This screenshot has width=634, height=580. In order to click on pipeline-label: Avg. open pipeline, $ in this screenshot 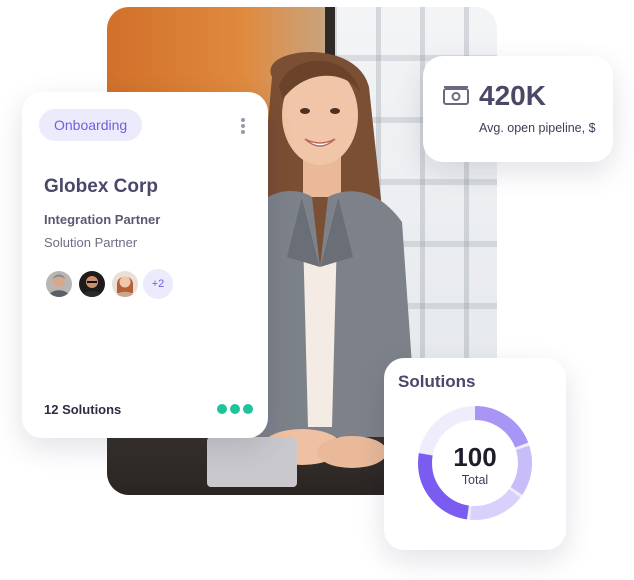, I will do `click(537, 128)`.